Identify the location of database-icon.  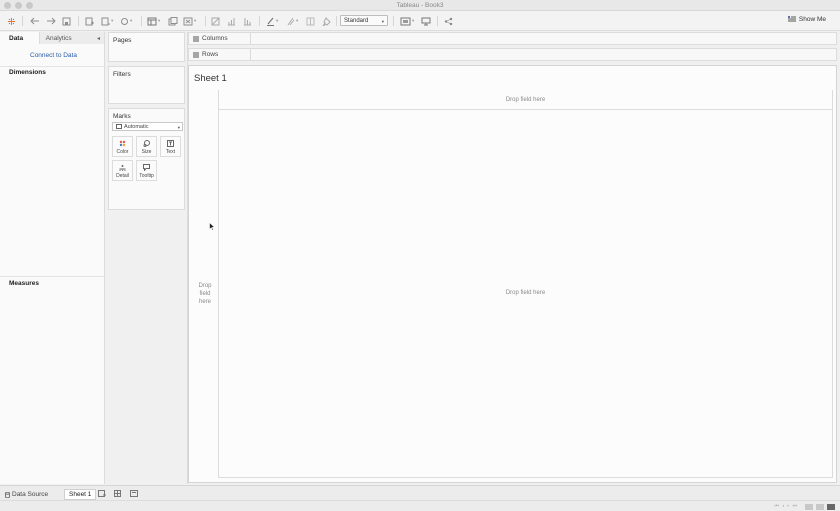
(7, 494).